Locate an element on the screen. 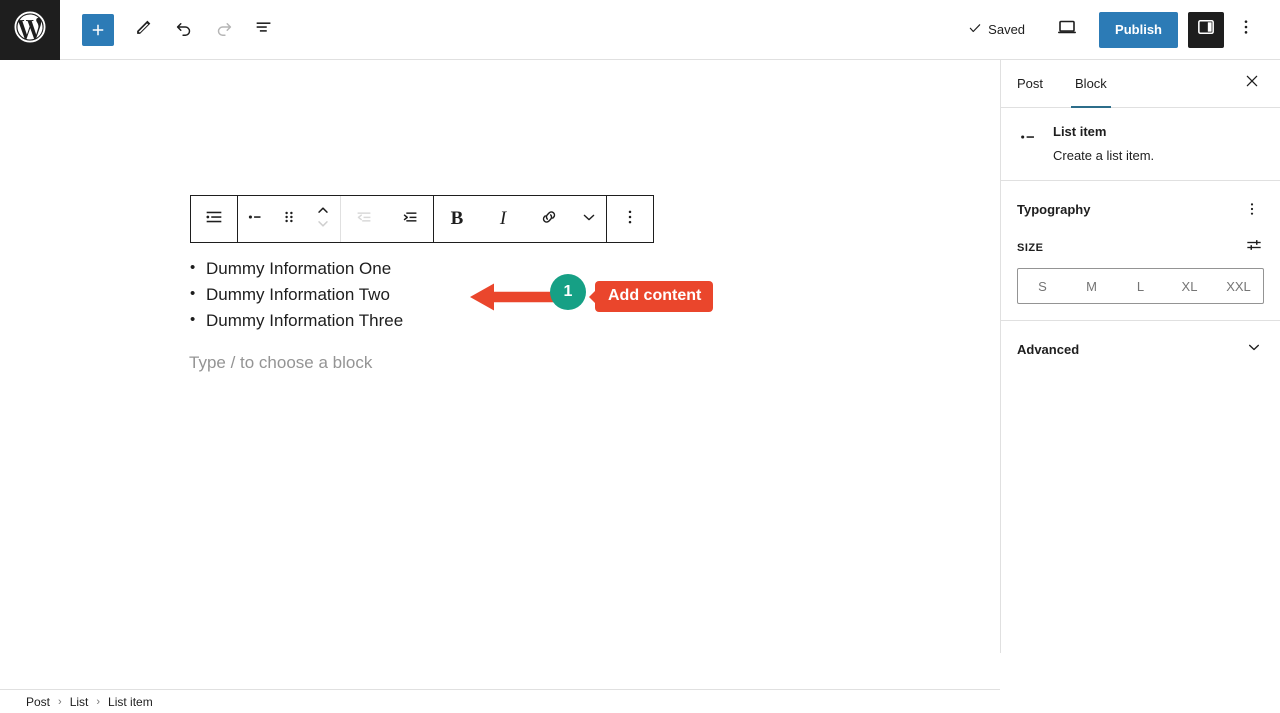 This screenshot has height=713, width=1280. block-card-description: Create a list item. is located at coordinates (1104, 155).